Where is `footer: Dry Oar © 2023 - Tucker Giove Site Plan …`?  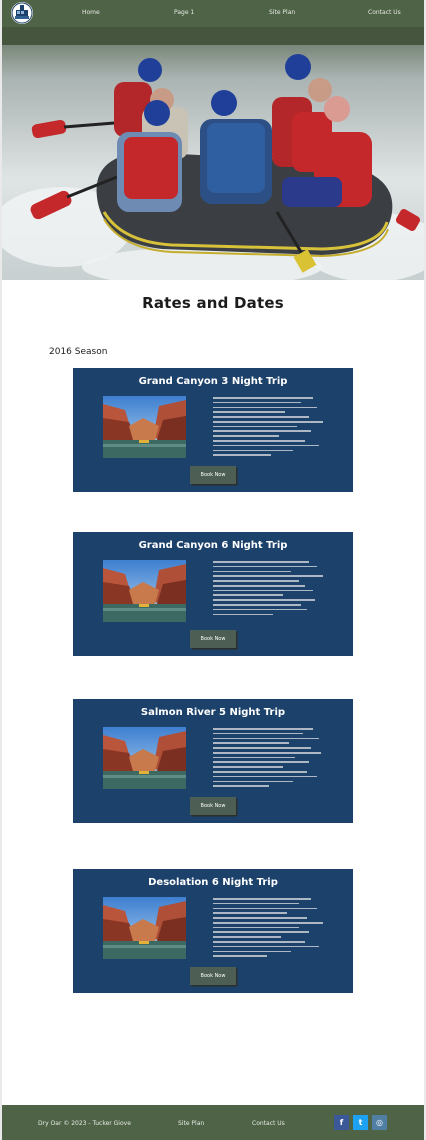 footer: Dry Oar © 2023 - Tucker Giove Site Plan … is located at coordinates (213, 1122).